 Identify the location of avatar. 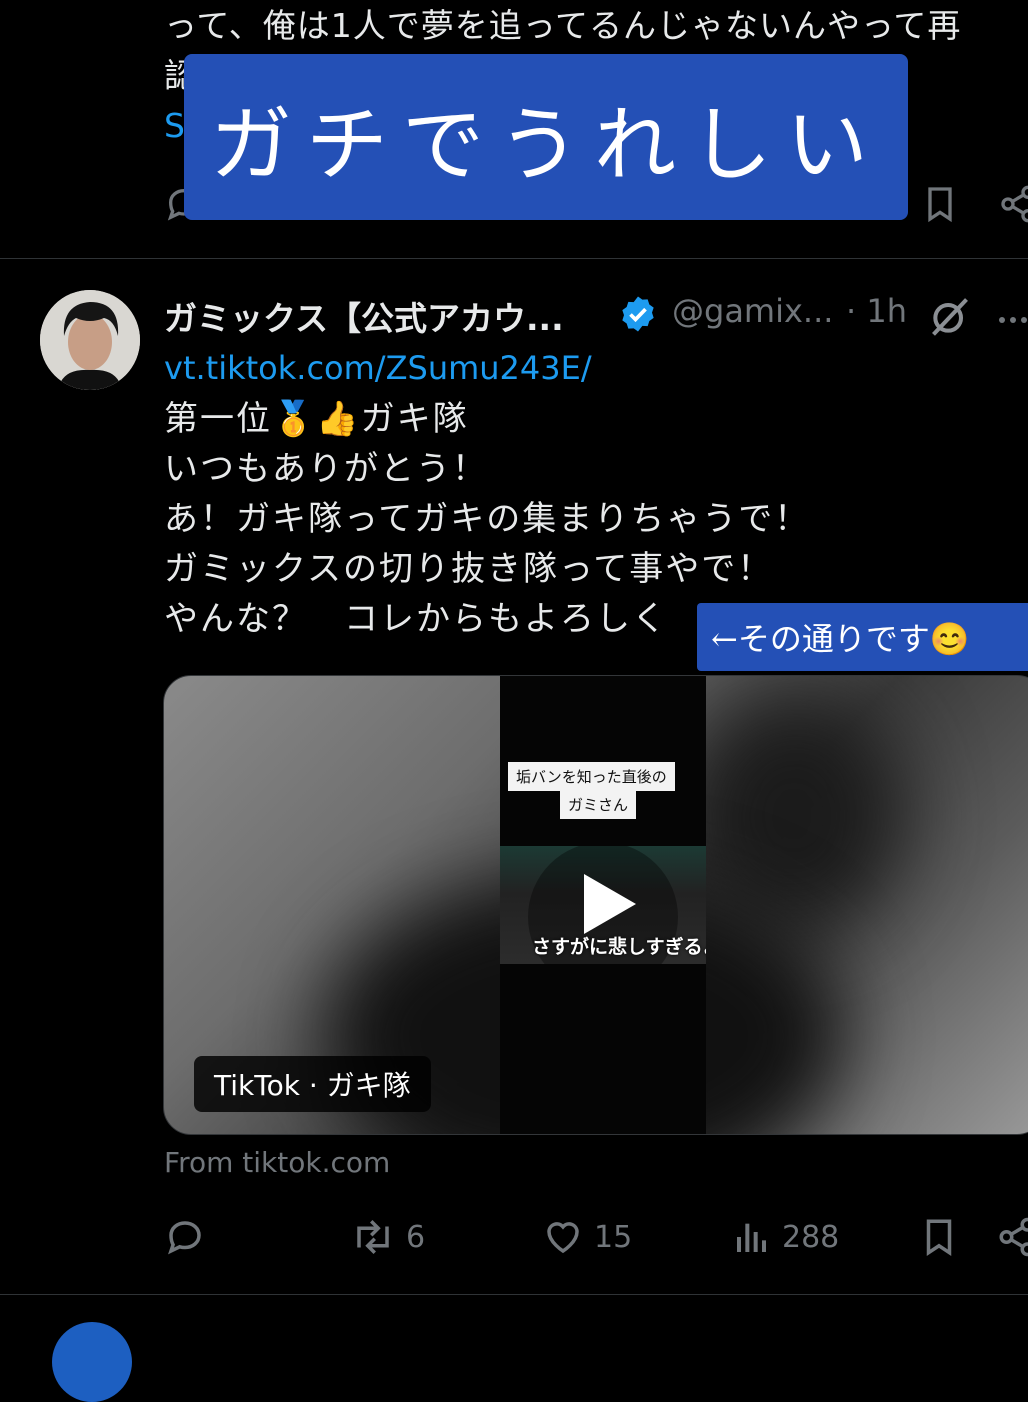
(90, 340).